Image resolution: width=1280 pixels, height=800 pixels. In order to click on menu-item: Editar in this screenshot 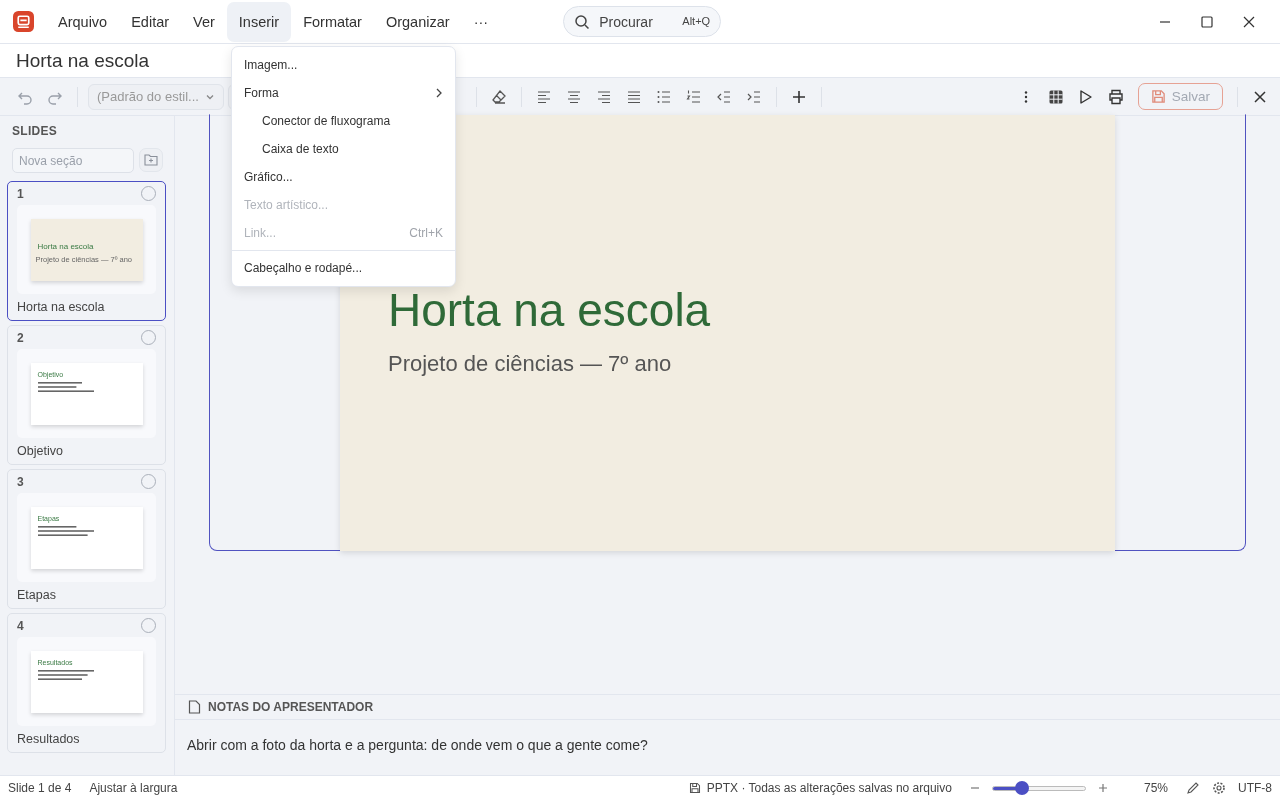, I will do `click(150, 21)`.